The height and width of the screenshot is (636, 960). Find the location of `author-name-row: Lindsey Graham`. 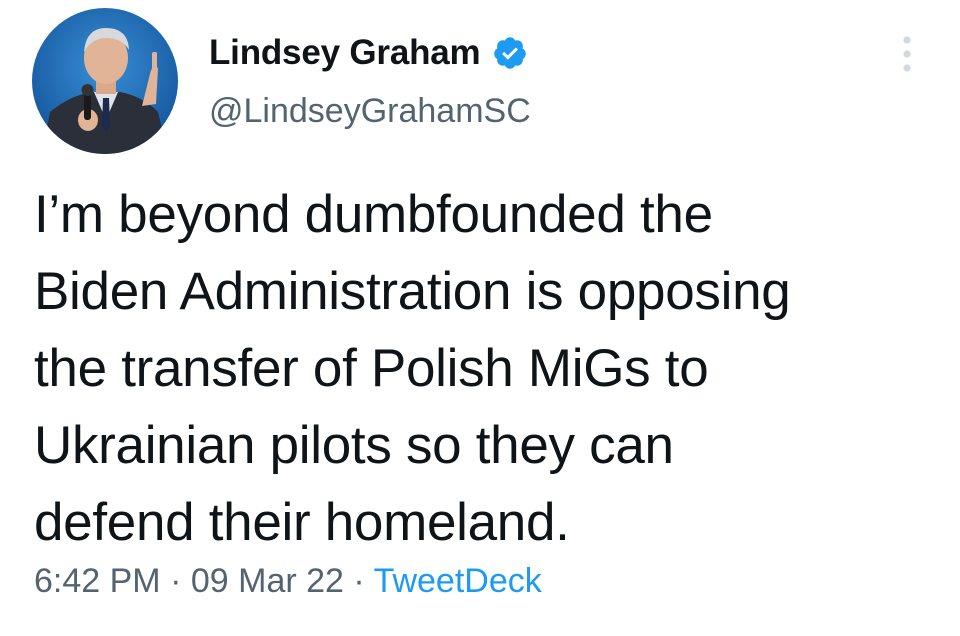

author-name-row: Lindsey Graham is located at coordinates (368, 53).